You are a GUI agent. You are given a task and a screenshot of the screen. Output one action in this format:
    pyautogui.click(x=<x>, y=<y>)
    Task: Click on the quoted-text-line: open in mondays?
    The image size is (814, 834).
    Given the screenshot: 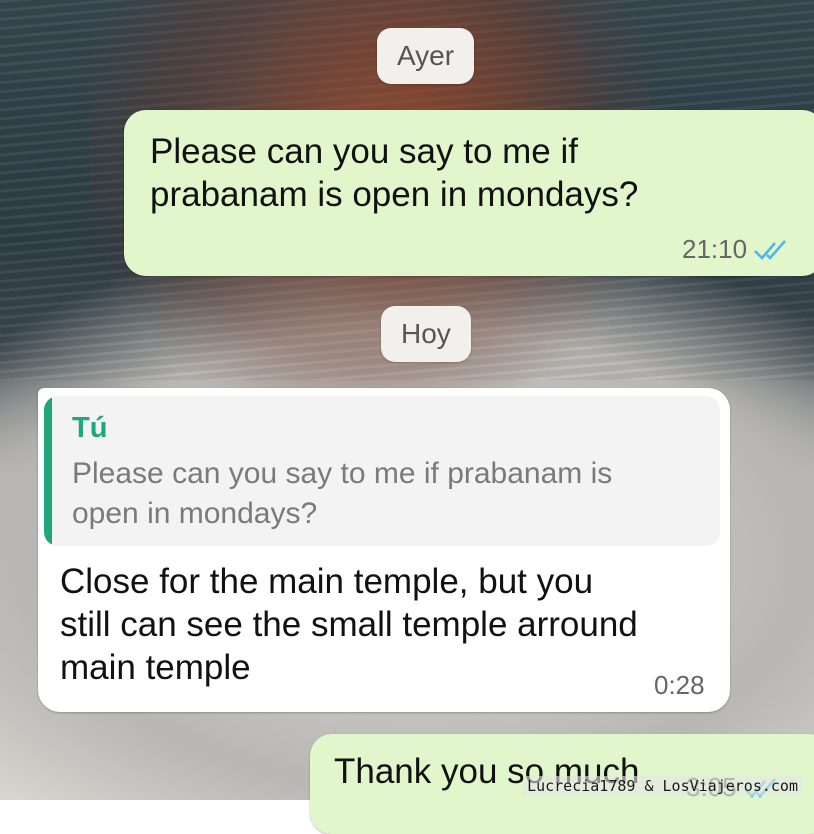 What is the action you would take?
    pyautogui.click(x=195, y=513)
    